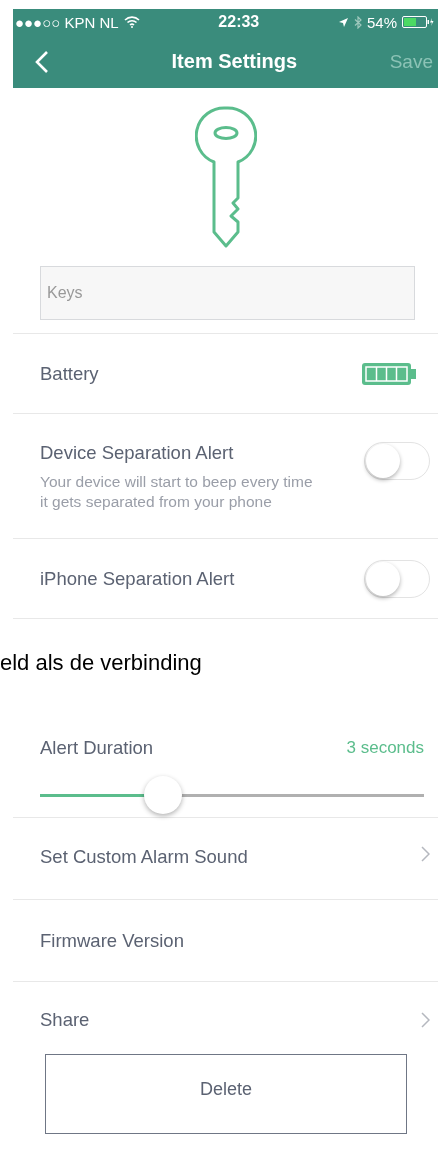 This screenshot has height=1157, width=438. I want to click on carrier-label: ●●●○○ KPN NL, so click(67, 22).